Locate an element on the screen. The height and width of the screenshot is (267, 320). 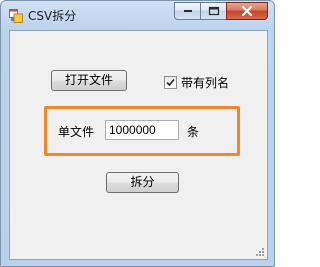
per-file-label: 单文件 is located at coordinates (76, 132).